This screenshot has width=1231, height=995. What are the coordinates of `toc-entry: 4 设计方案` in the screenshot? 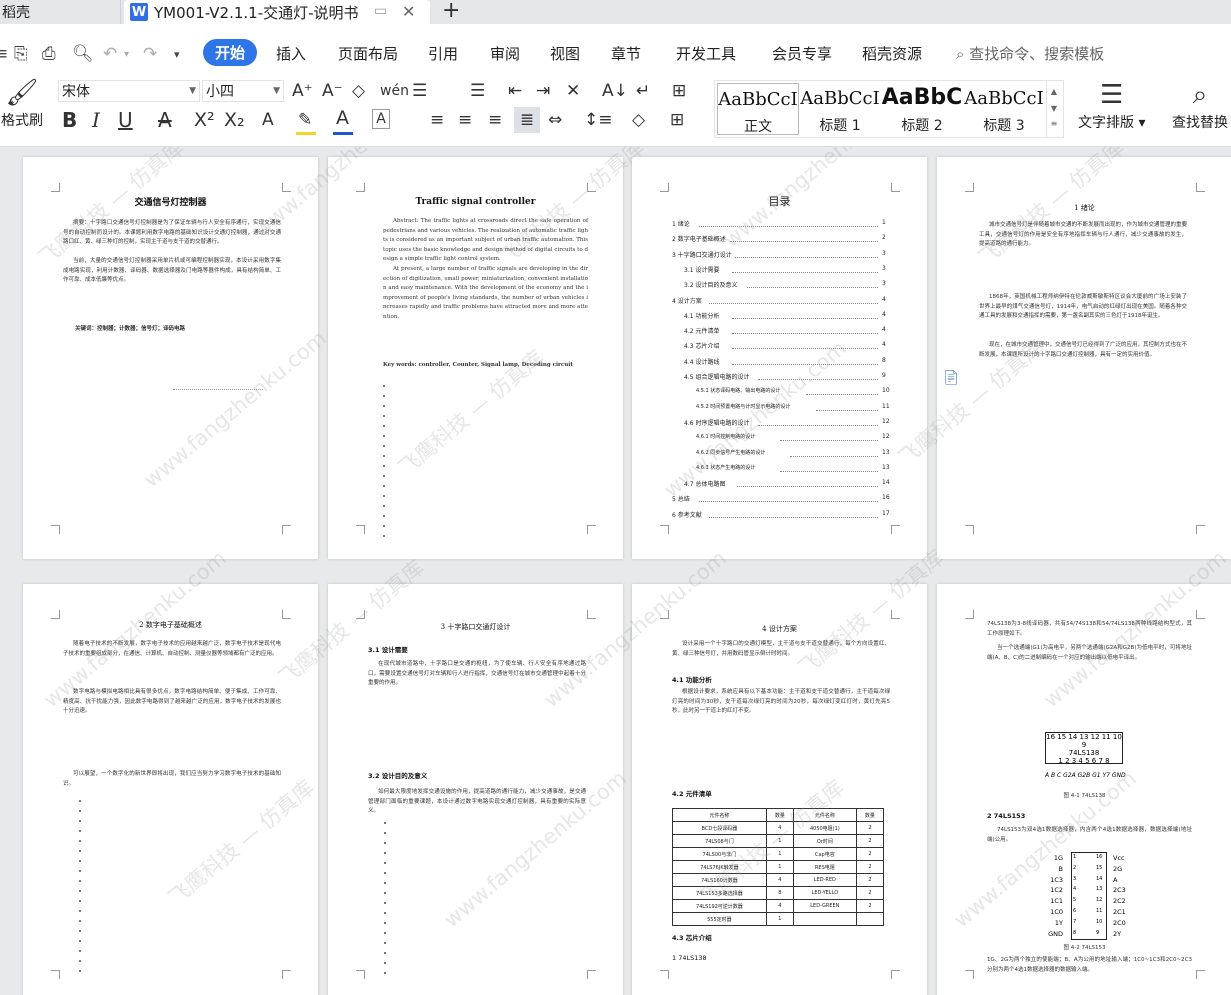 It's located at (687, 300).